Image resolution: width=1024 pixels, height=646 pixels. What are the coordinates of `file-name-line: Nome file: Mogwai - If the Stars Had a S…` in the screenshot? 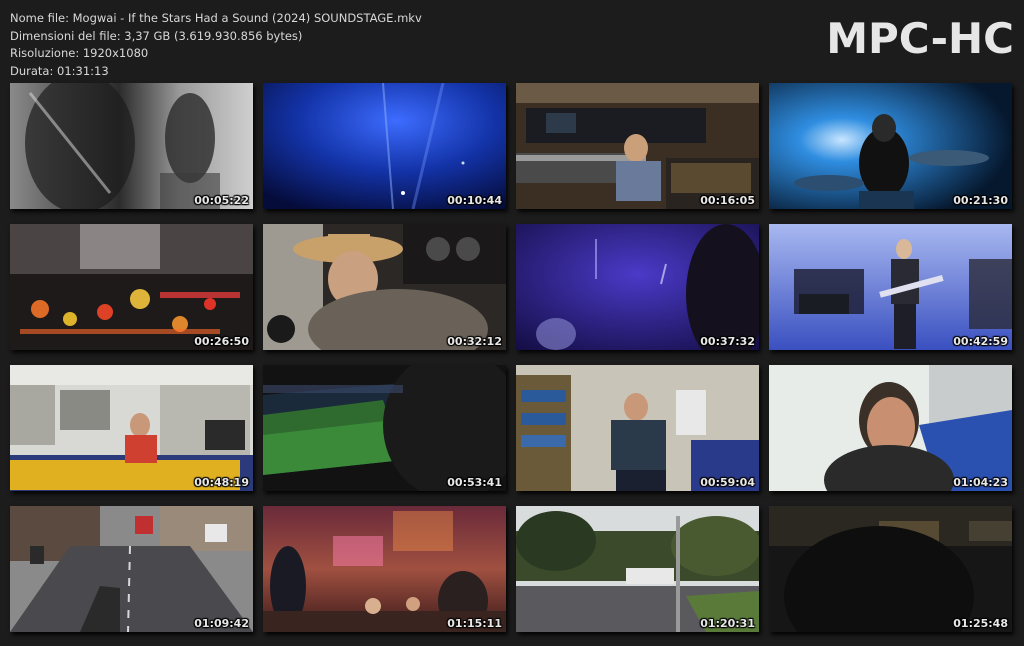 It's located at (216, 18).